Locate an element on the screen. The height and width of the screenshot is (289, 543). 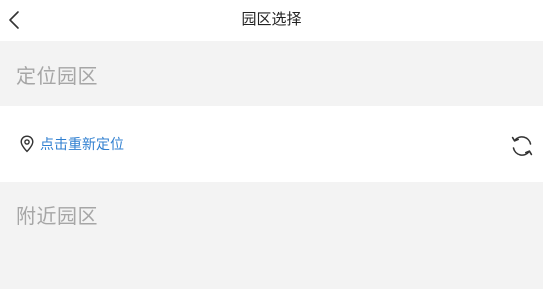
chevron-left-icon is located at coordinates (14, 20).